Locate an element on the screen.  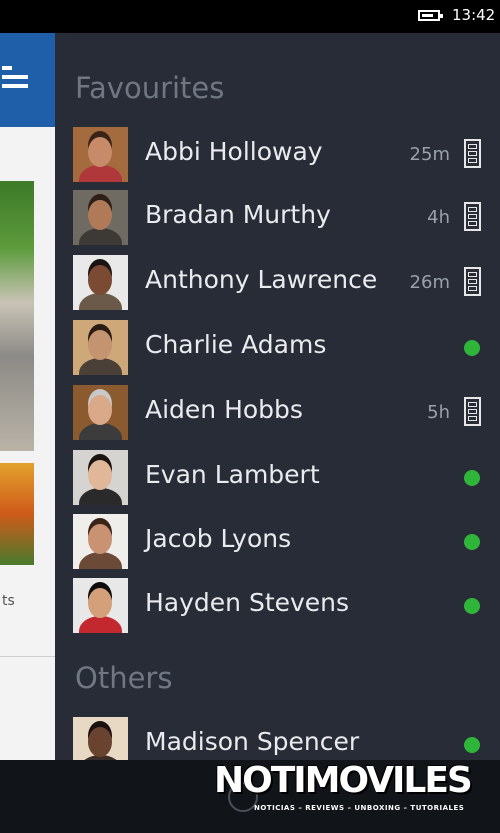
divider is located at coordinates (27, 656).